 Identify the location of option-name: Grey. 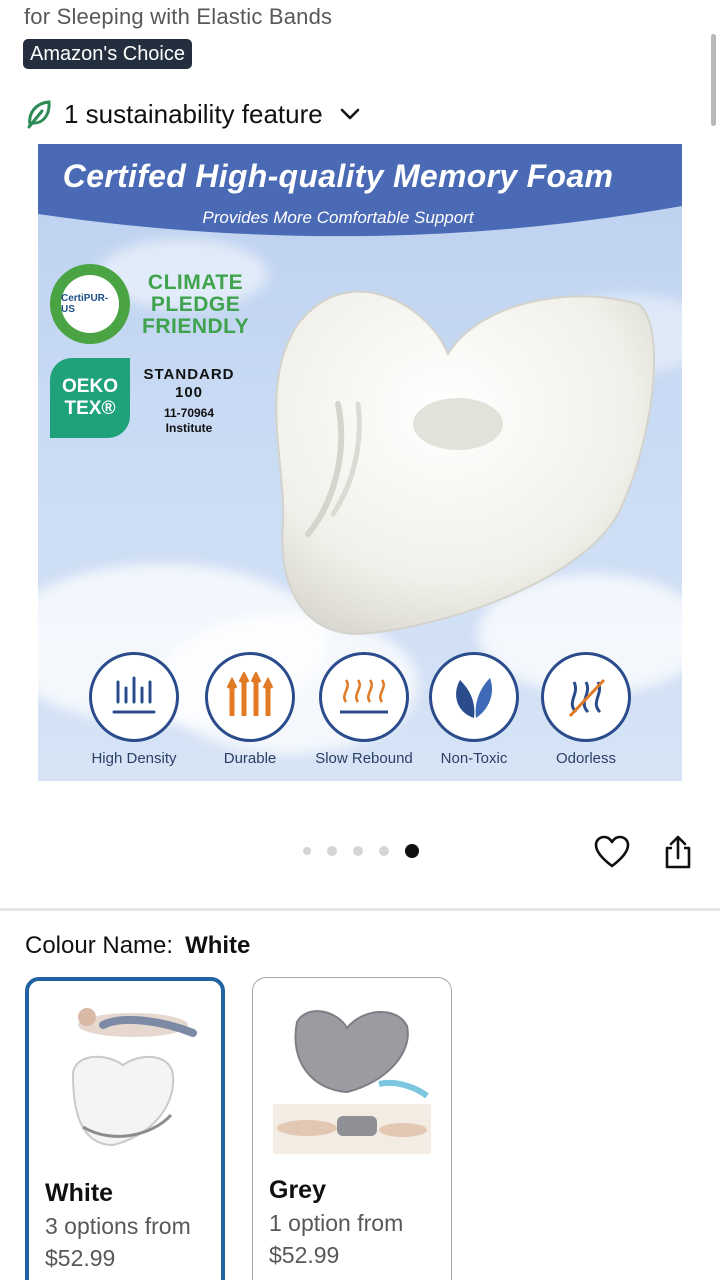
(297, 1190).